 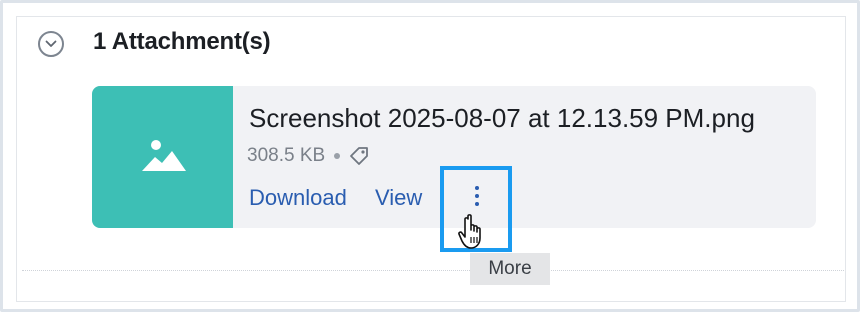 What do you see at coordinates (298, 197) in the screenshot?
I see `download-link: Download` at bounding box center [298, 197].